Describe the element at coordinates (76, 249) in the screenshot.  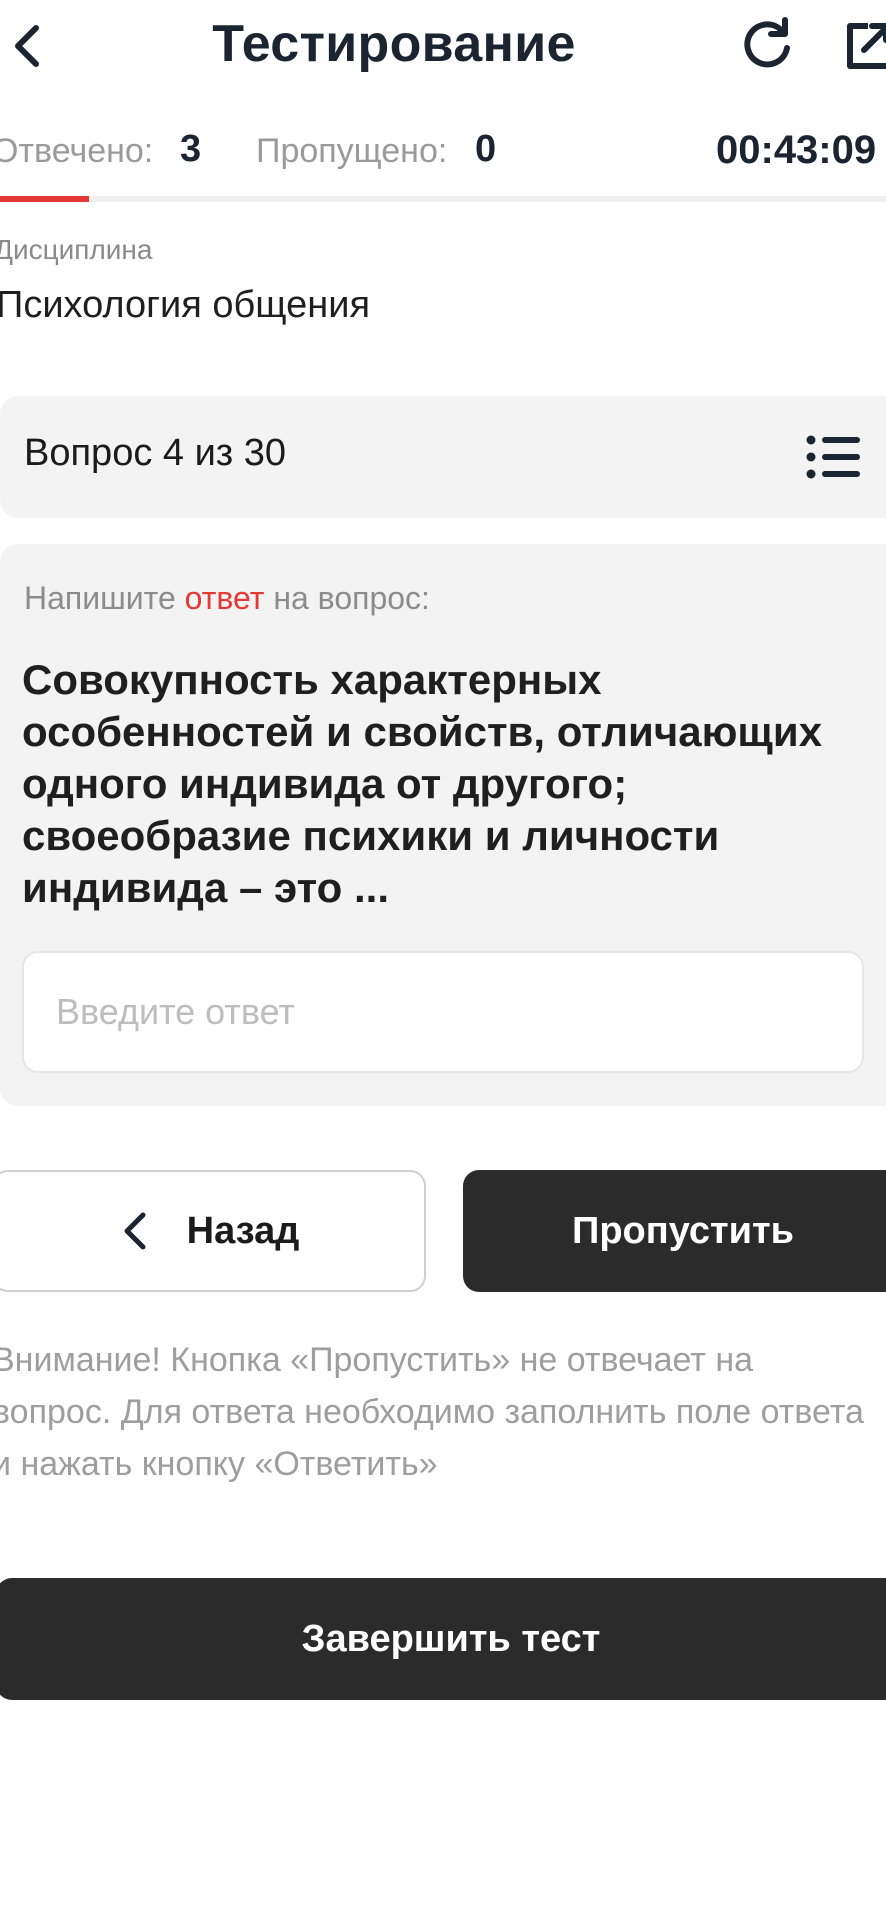
I see `discipline-label: Дисциплина` at that location.